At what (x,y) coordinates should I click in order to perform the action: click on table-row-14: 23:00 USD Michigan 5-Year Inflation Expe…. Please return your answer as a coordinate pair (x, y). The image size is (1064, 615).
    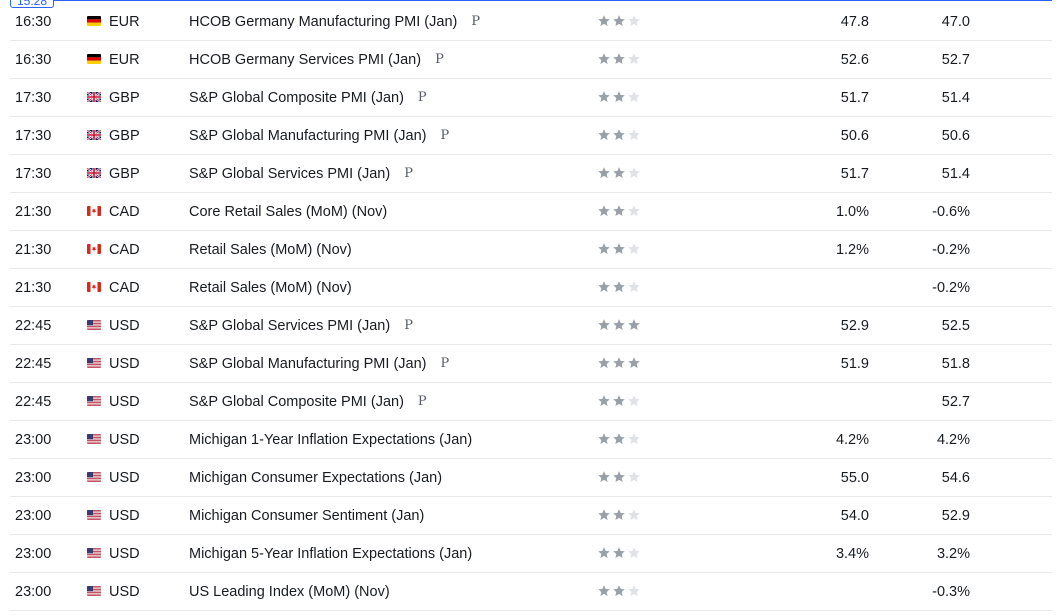
    Looking at the image, I should click on (531, 554).